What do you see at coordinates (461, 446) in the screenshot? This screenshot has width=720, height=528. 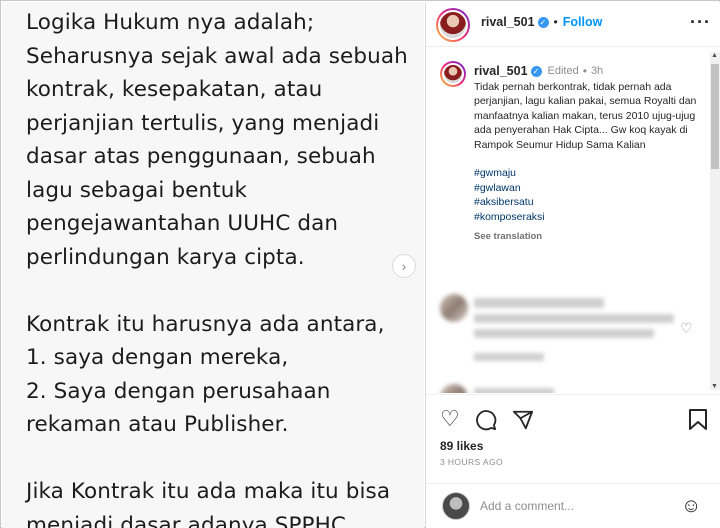 I see `likes-count: 89 likes` at bounding box center [461, 446].